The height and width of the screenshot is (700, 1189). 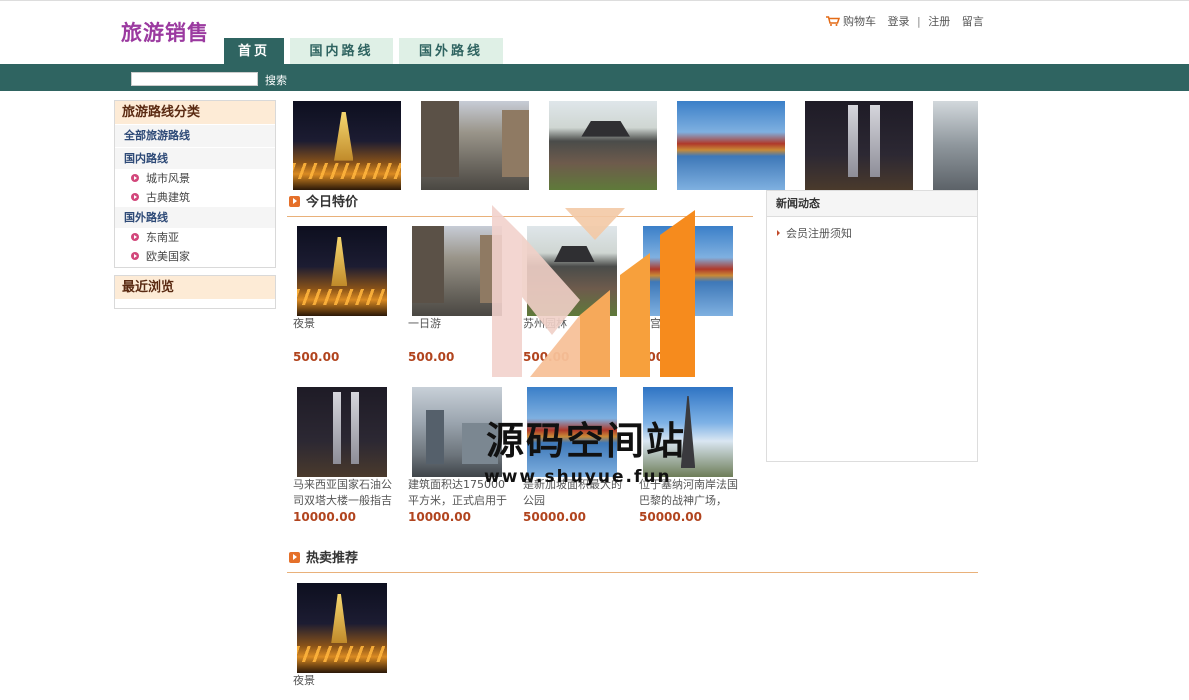 I want to click on top-links: 购物车 登录 | 注册 留言, so click(x=905, y=21).